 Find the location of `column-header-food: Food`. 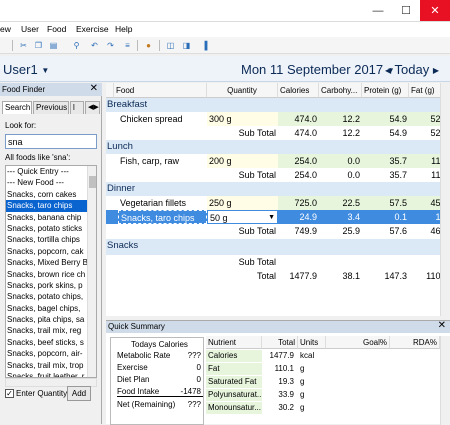

column-header-food: Food is located at coordinates (160, 90).